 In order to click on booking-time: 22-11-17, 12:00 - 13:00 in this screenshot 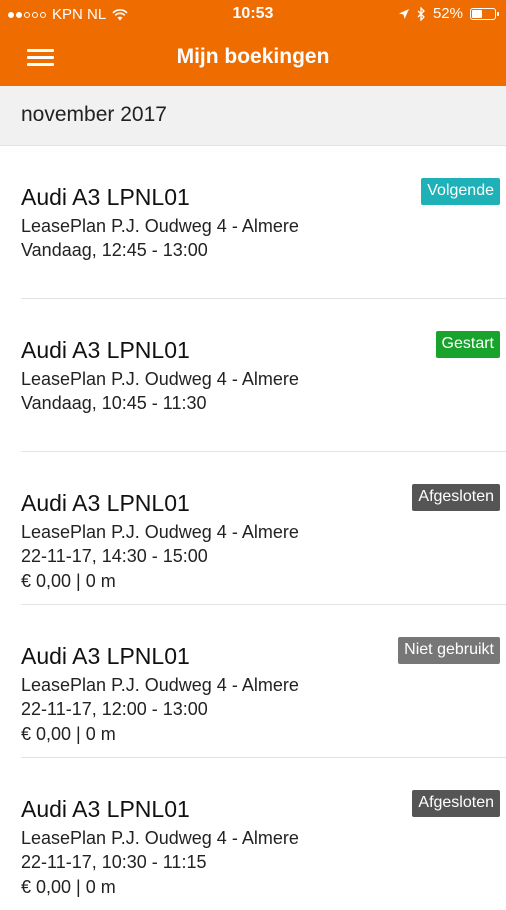, I will do `click(114, 709)`.